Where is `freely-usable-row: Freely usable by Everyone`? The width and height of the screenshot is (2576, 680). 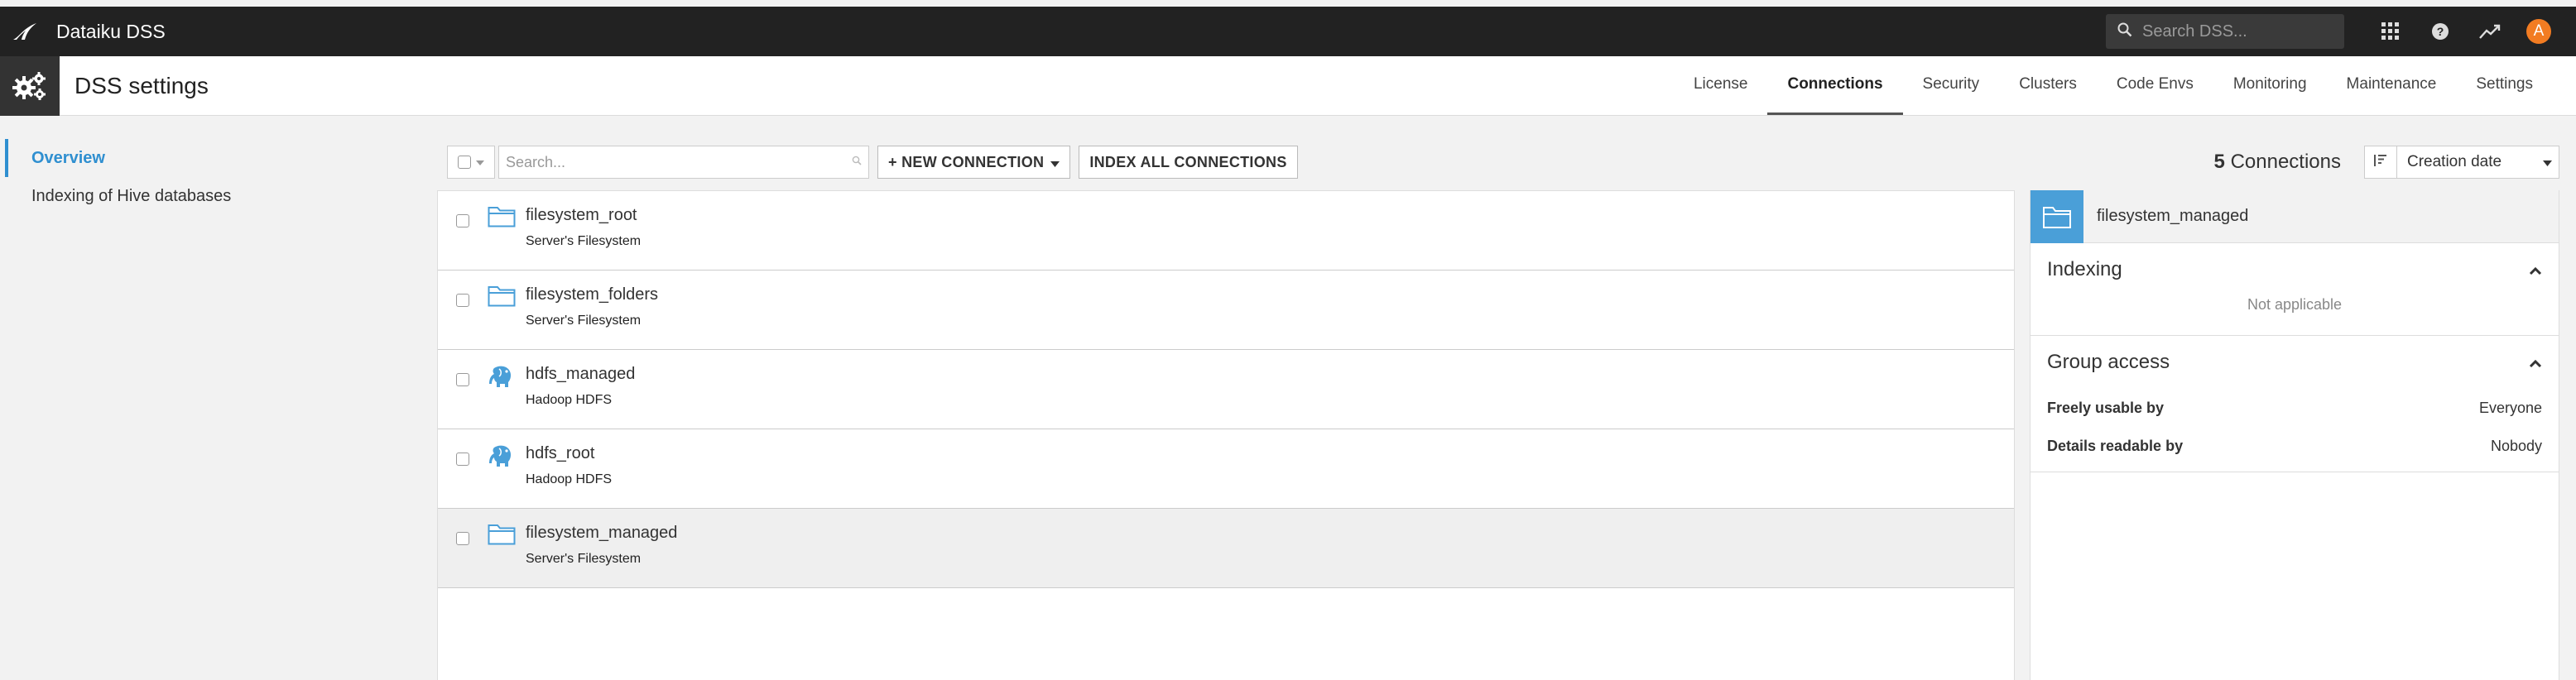
freely-usable-row: Freely usable by Everyone is located at coordinates (2294, 408).